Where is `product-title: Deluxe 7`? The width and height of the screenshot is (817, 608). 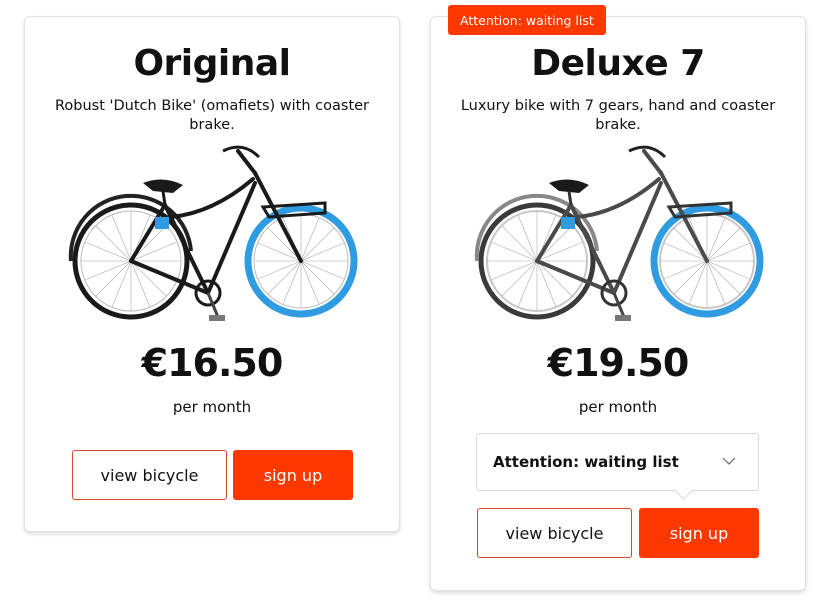 product-title: Deluxe 7 is located at coordinates (618, 63).